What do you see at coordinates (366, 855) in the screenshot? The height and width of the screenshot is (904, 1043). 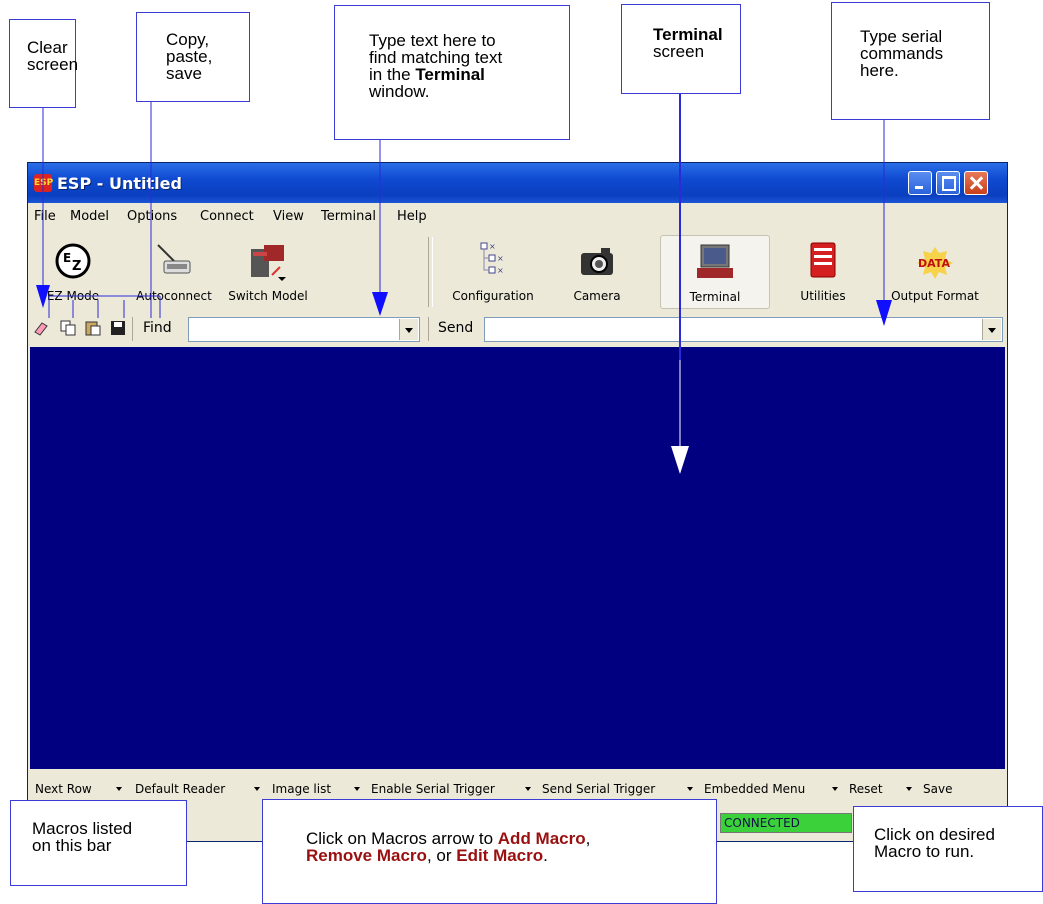 I see `callout-remove-macro: Remove Macro` at bounding box center [366, 855].